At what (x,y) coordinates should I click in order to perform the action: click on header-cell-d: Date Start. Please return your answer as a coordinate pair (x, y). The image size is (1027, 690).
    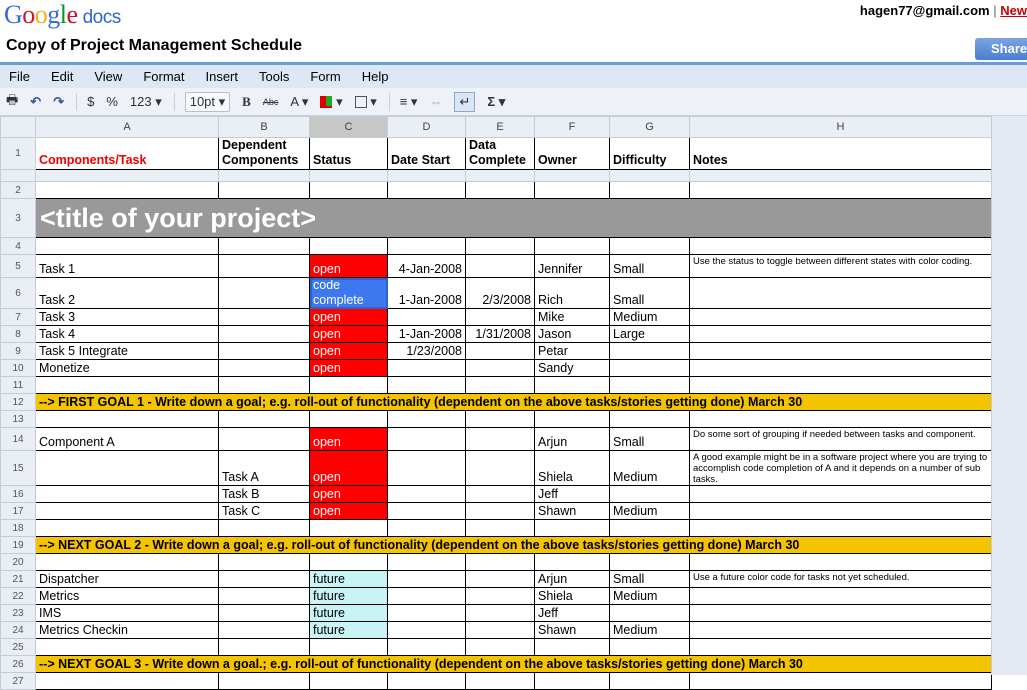
    Looking at the image, I should click on (426, 153).